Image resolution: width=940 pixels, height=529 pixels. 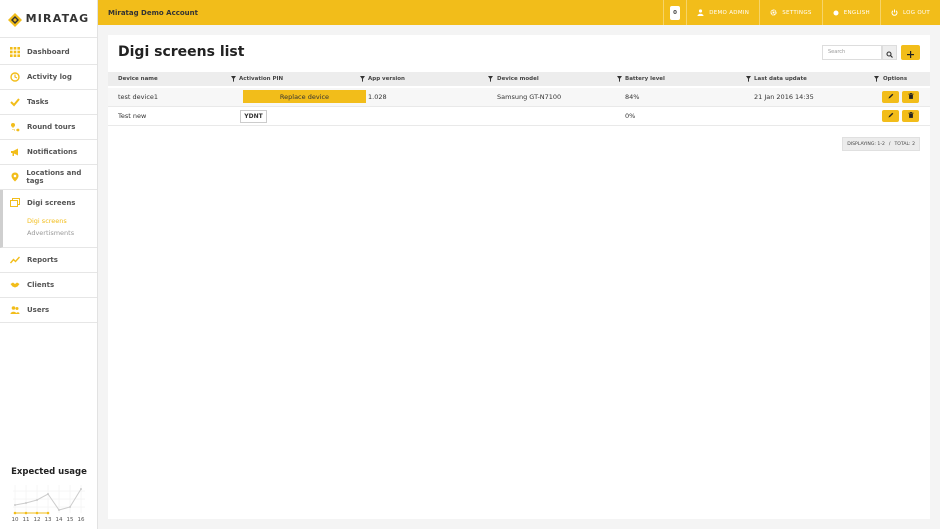 What do you see at coordinates (916, 12) in the screenshot?
I see `logout-label: LOG OUT` at bounding box center [916, 12].